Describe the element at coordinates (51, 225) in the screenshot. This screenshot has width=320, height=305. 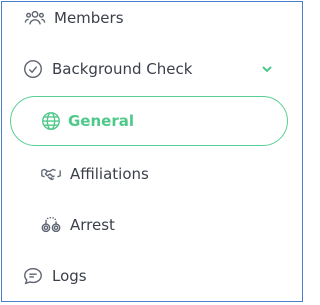
I see `handcuffs-icon` at that location.